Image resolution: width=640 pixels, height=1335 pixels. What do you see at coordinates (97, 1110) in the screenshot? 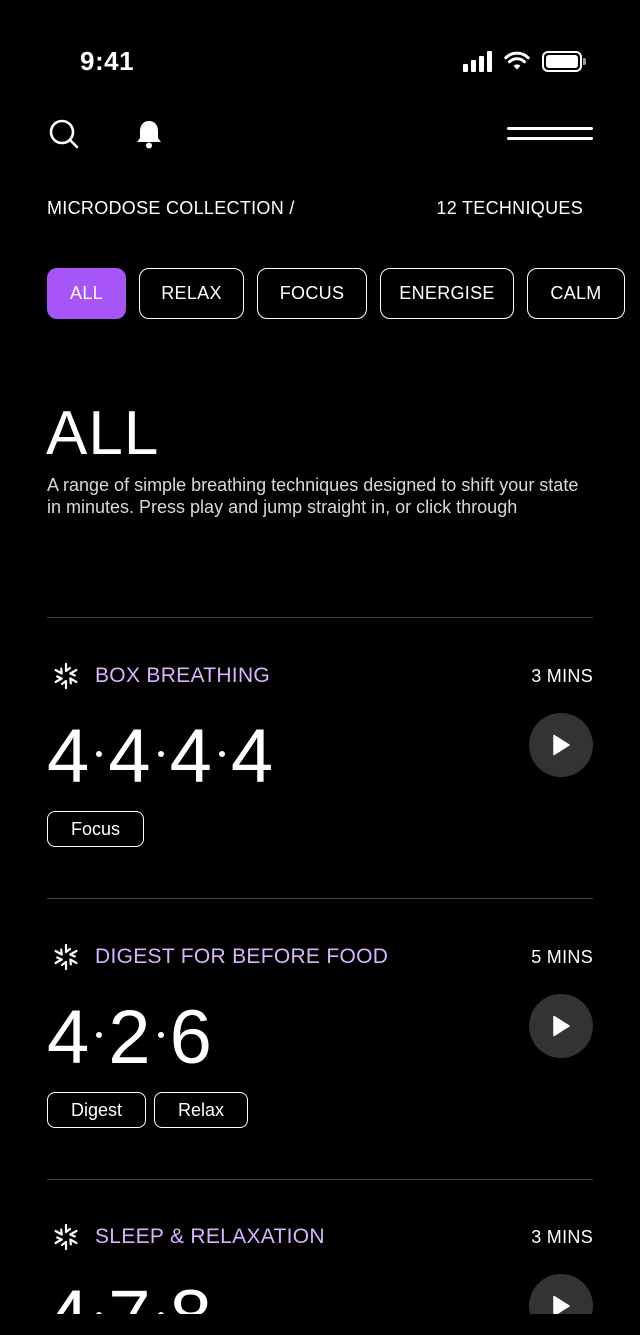
I see `tag-digest: Digest` at bounding box center [97, 1110].